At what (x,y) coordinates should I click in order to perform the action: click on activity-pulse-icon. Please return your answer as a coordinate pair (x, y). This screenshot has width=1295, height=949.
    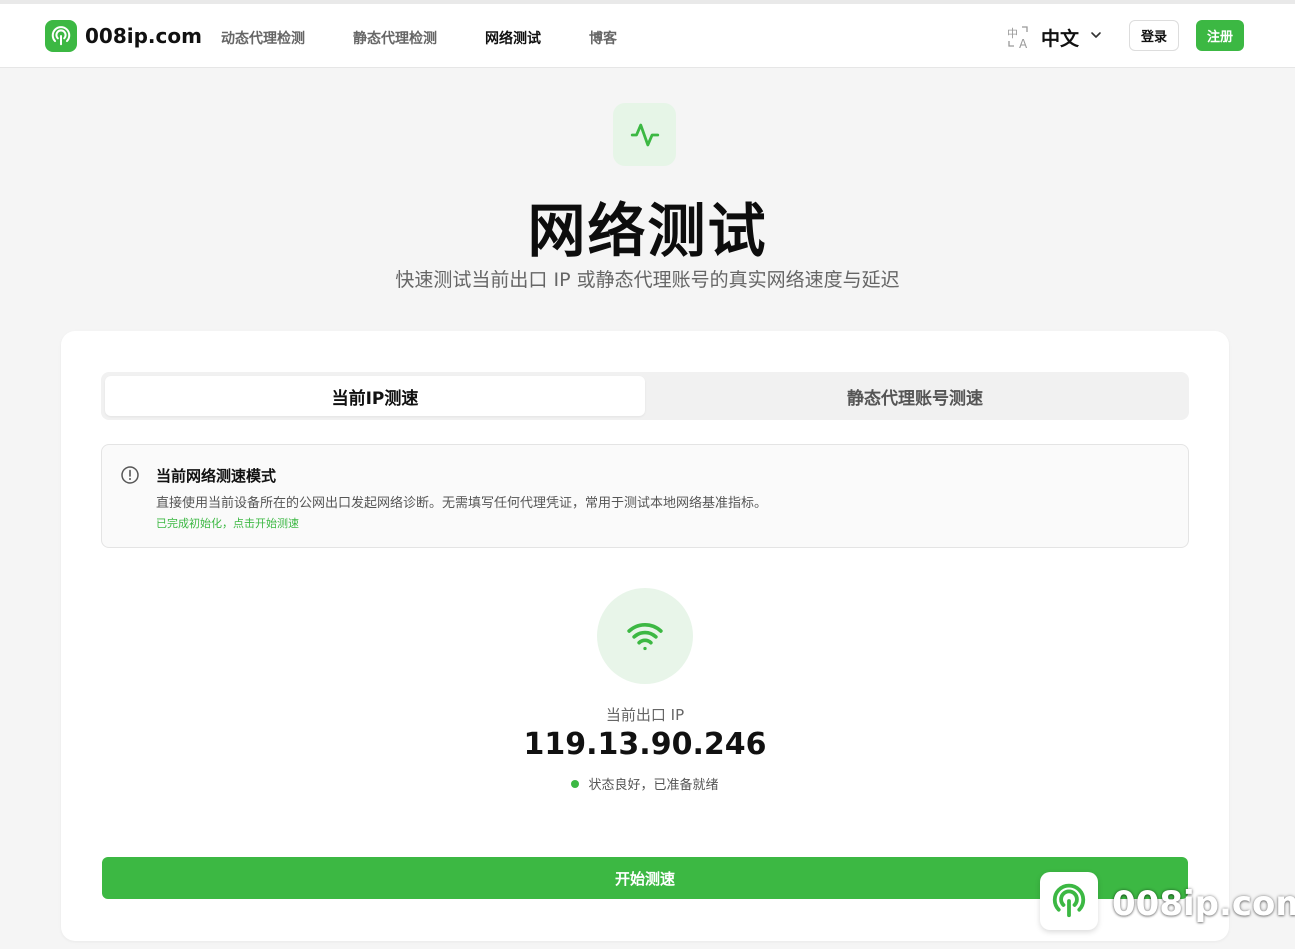
    Looking at the image, I should click on (644, 134).